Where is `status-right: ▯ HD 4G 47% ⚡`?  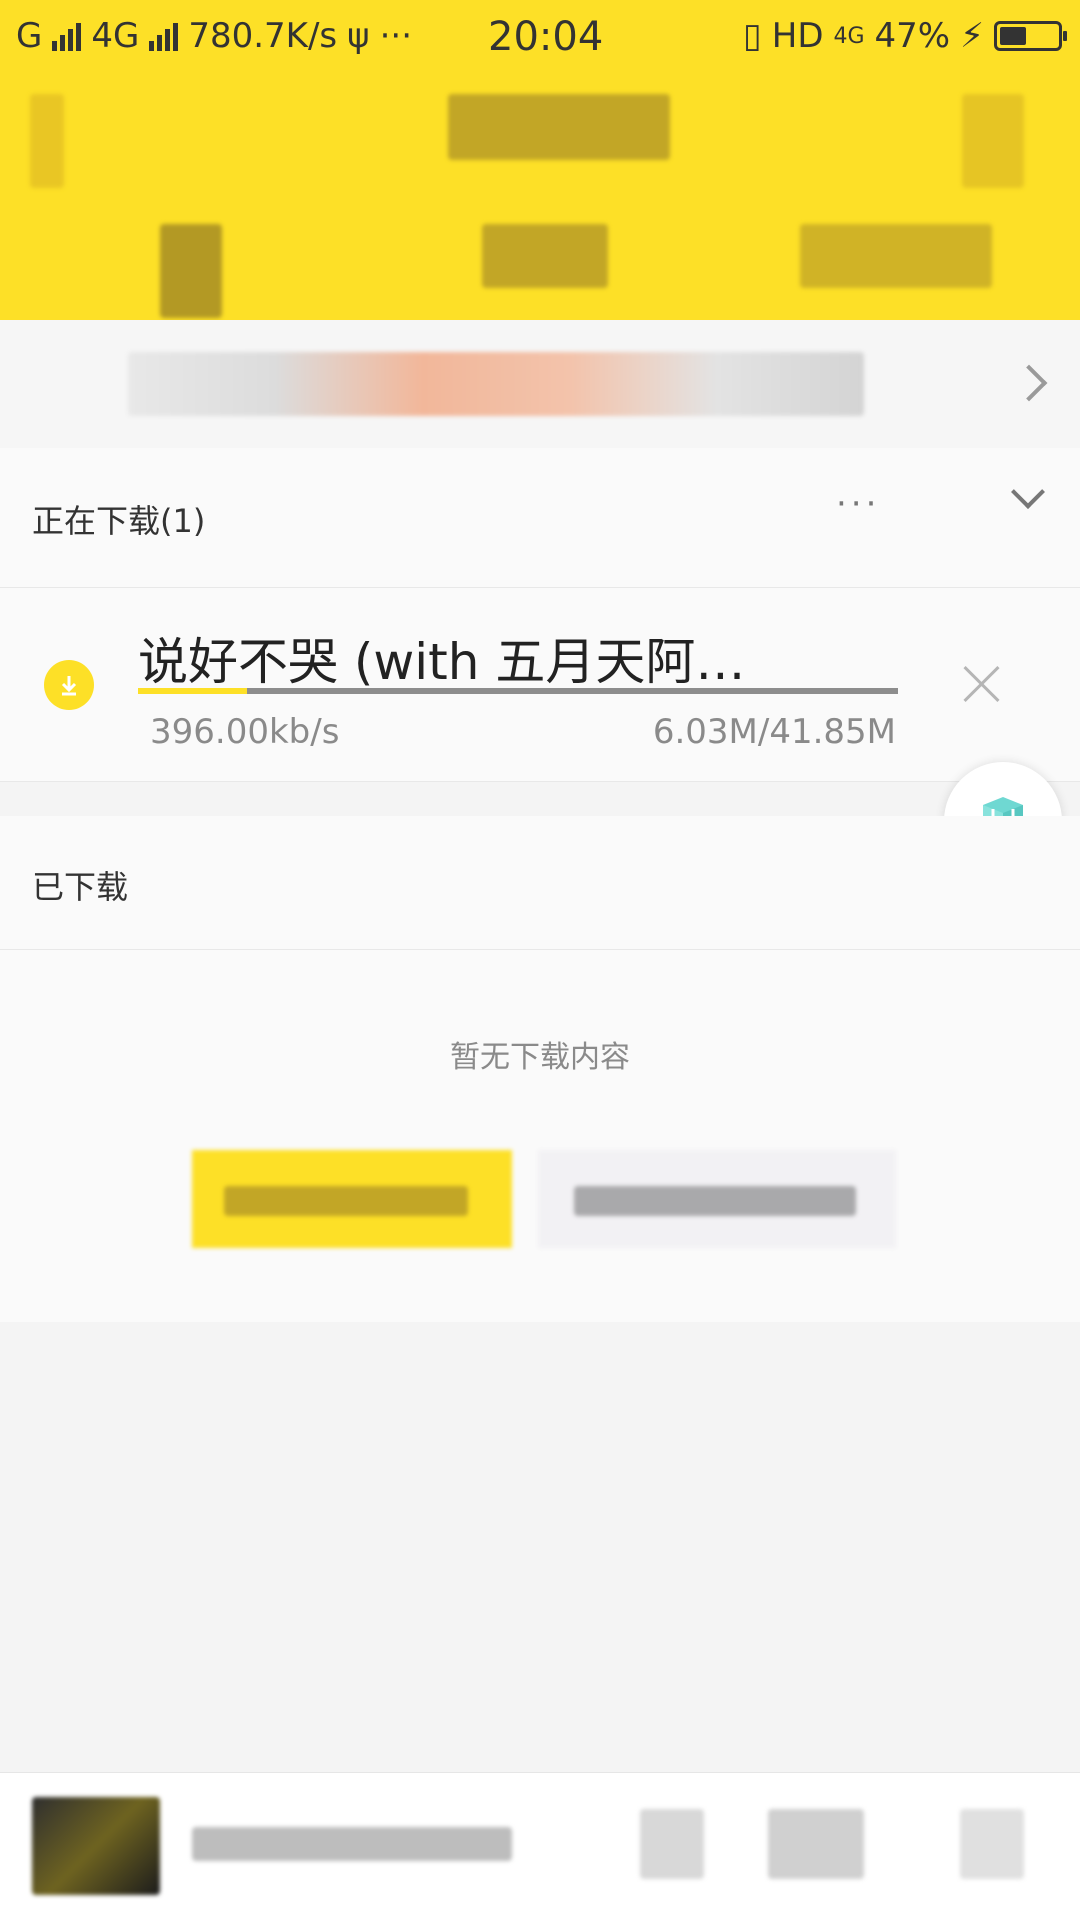 status-right: ▯ HD 4G 47% ⚡ is located at coordinates (905, 36).